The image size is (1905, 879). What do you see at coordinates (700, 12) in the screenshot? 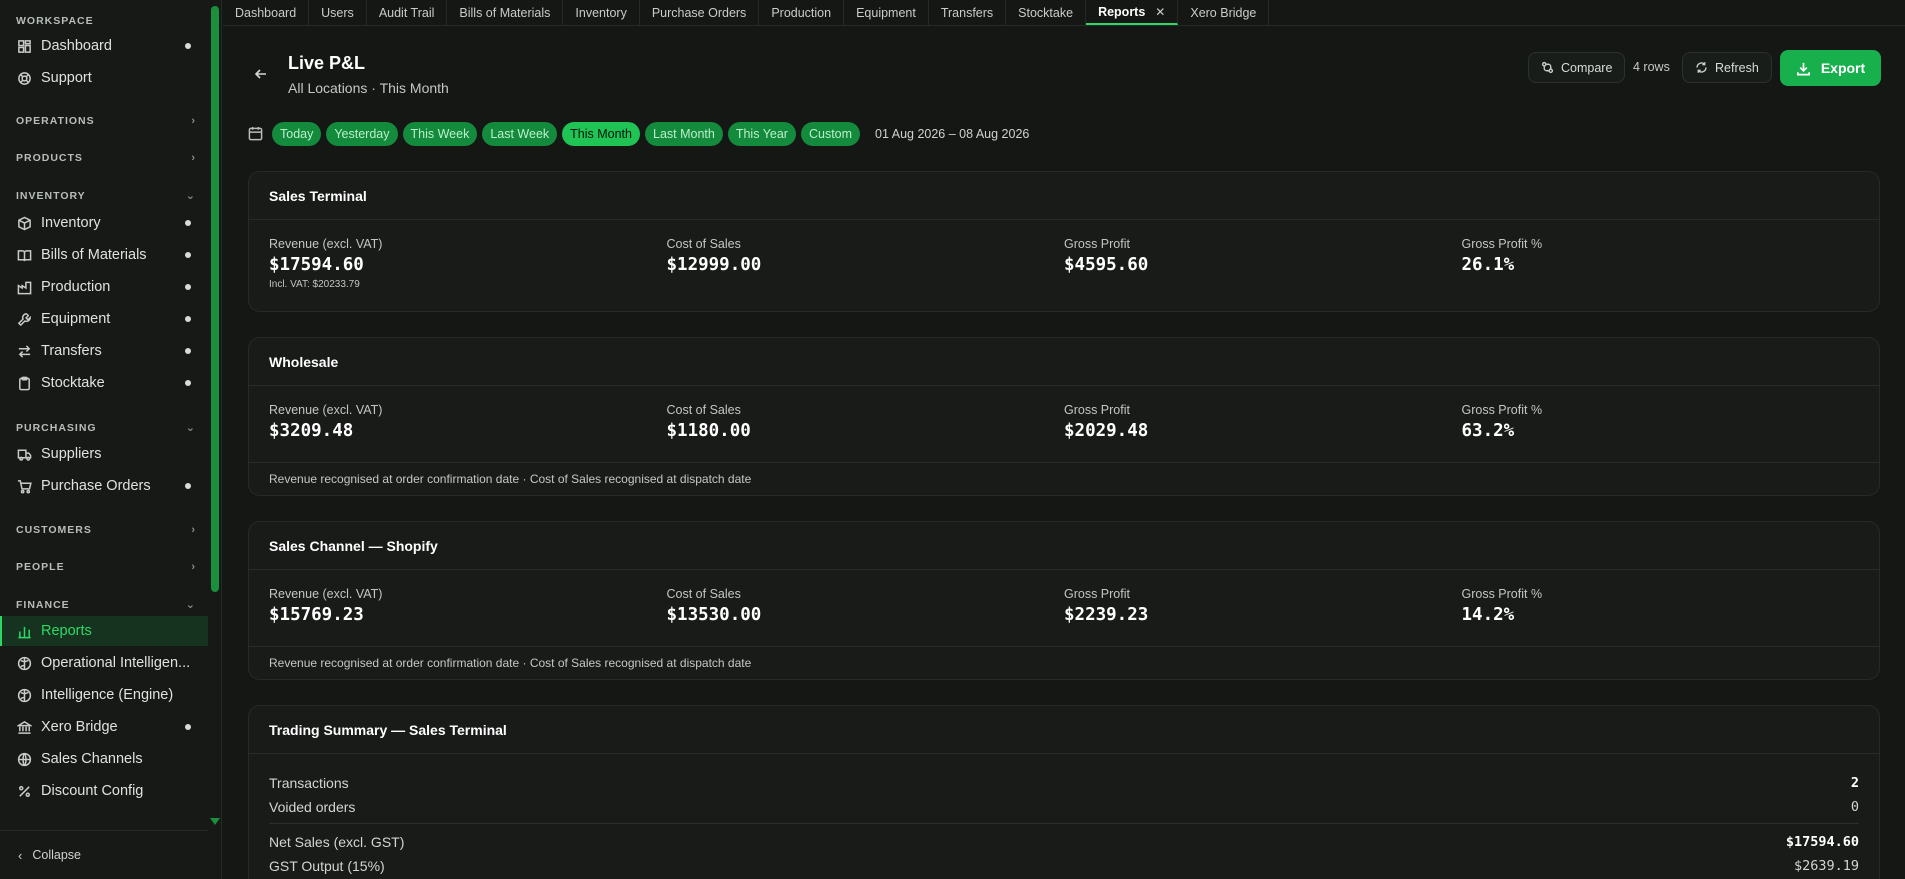
I see `tab-purchase-orders: Purchase Orders` at bounding box center [700, 12].